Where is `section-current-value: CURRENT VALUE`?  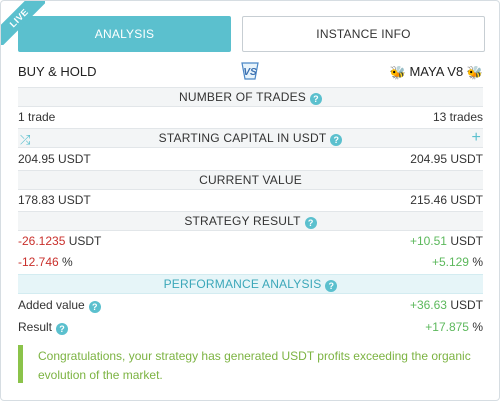
section-current-value: CURRENT VALUE is located at coordinates (250, 180).